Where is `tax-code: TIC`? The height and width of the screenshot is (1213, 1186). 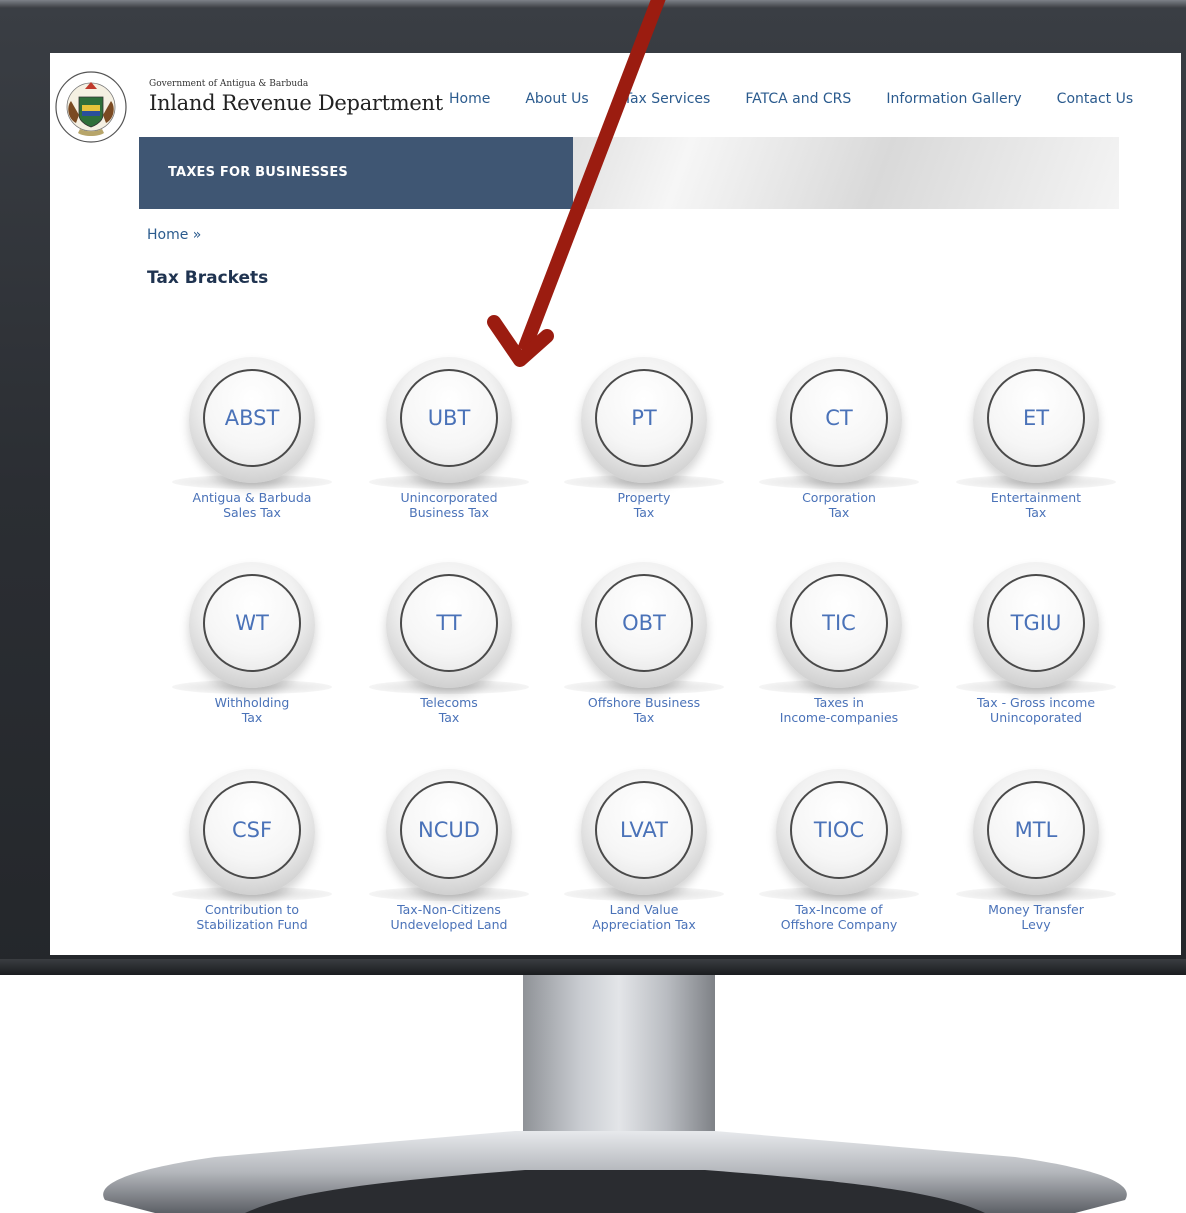 tax-code: TIC is located at coordinates (839, 623).